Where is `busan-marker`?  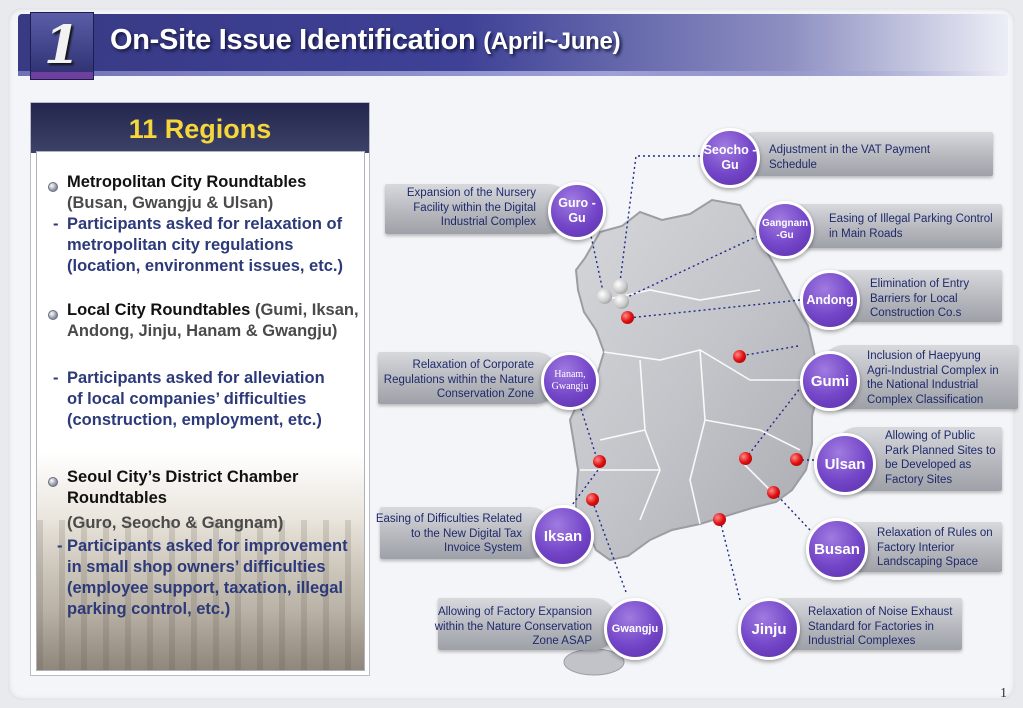 busan-marker is located at coordinates (773, 492).